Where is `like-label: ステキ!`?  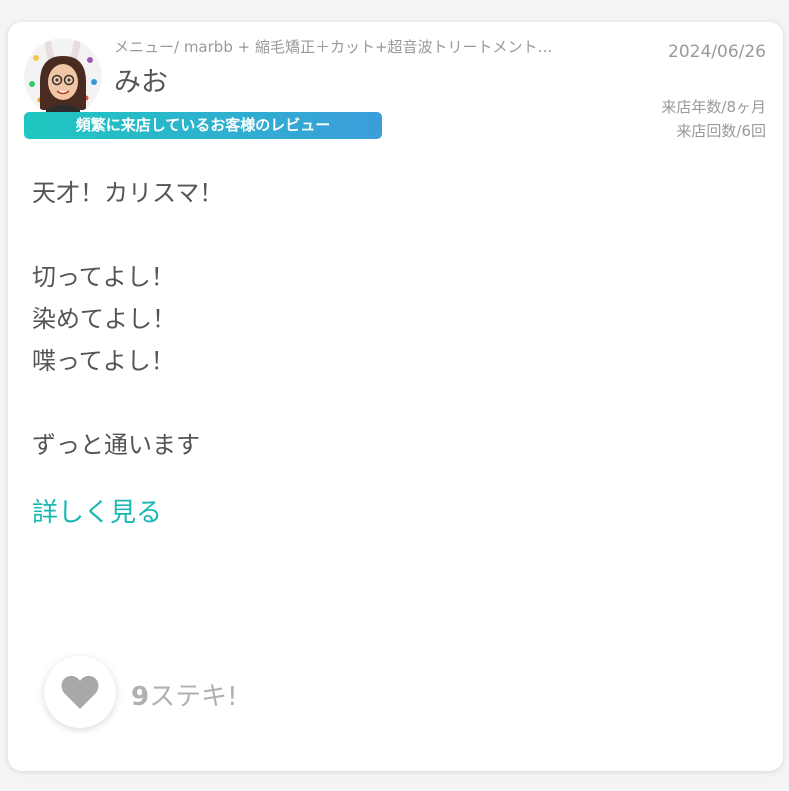
like-label: ステキ! is located at coordinates (193, 697).